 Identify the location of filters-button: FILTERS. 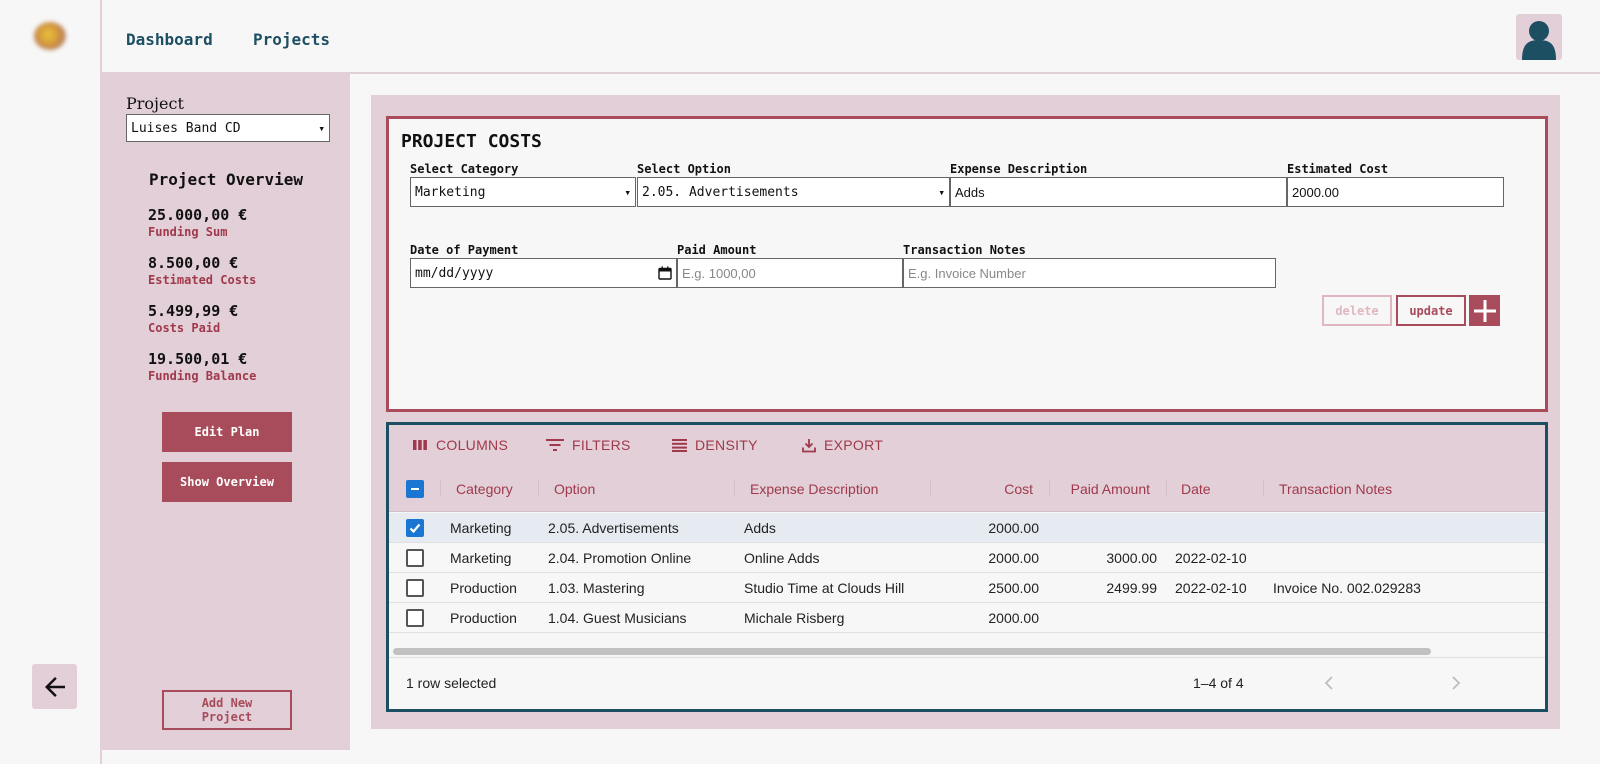
(588, 445).